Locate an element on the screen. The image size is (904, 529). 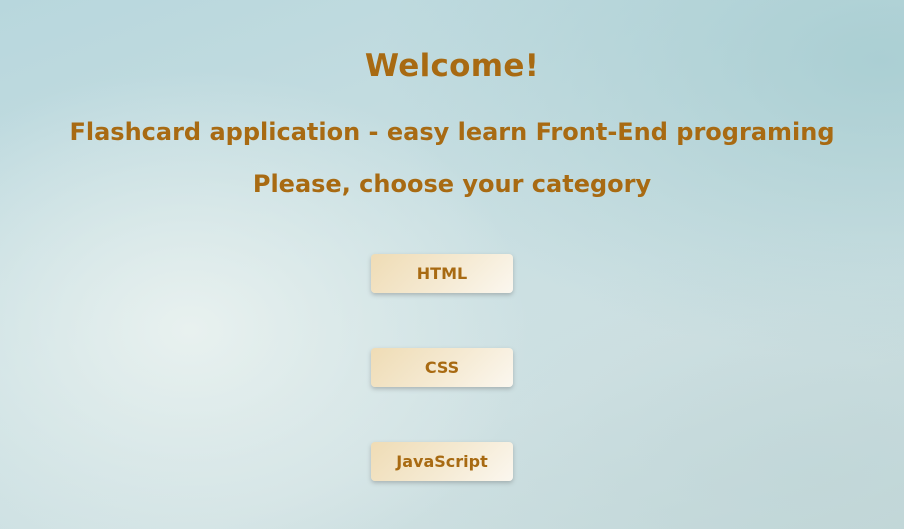
category-button-css: CSS is located at coordinates (442, 367).